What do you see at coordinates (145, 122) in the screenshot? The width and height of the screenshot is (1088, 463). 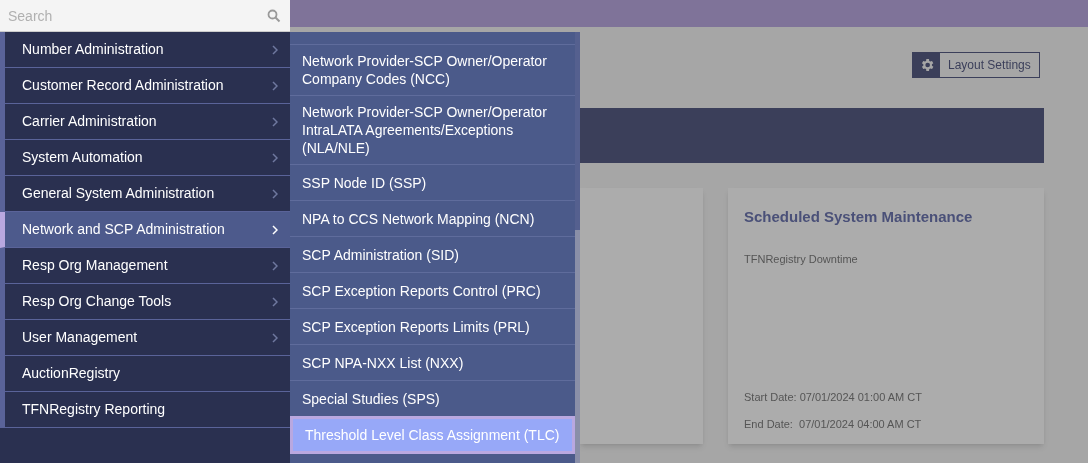 I see `menu-item: Carrier Administration` at bounding box center [145, 122].